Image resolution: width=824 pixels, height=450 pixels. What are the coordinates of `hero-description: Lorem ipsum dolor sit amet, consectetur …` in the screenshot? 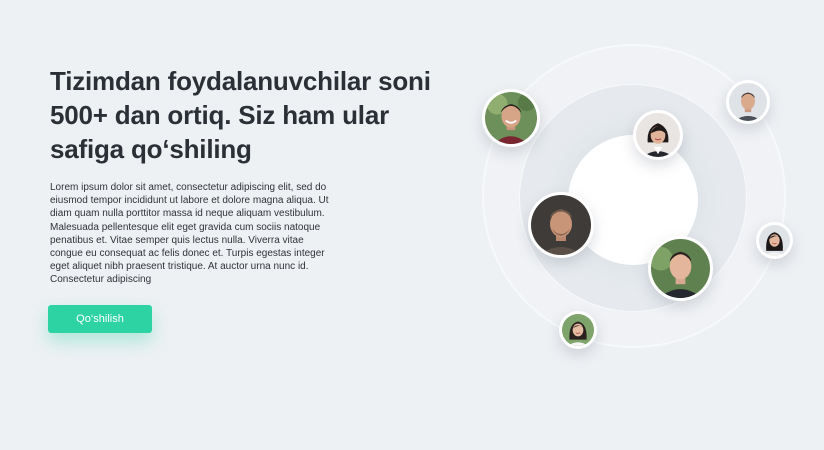 It's located at (189, 234).